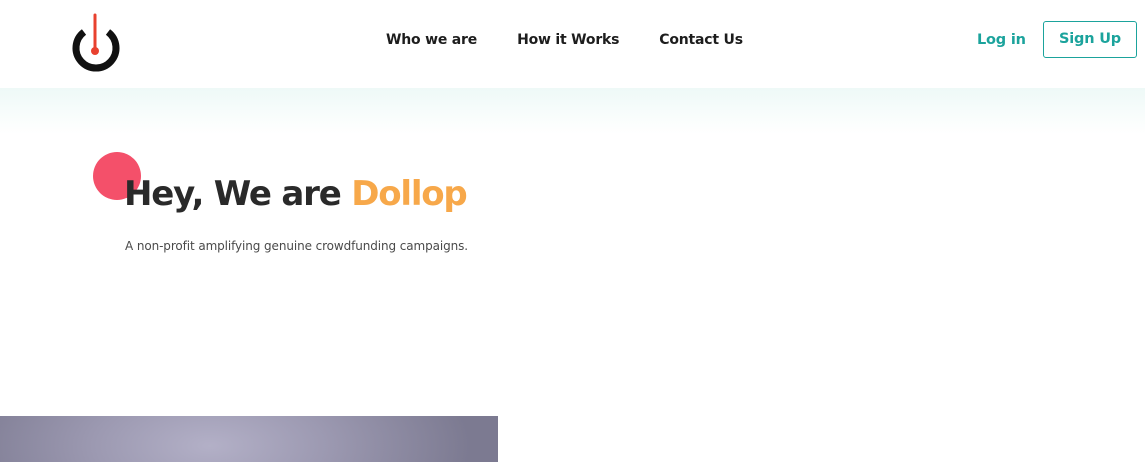 The height and width of the screenshot is (462, 1145). I want to click on hero-image, so click(249, 439).